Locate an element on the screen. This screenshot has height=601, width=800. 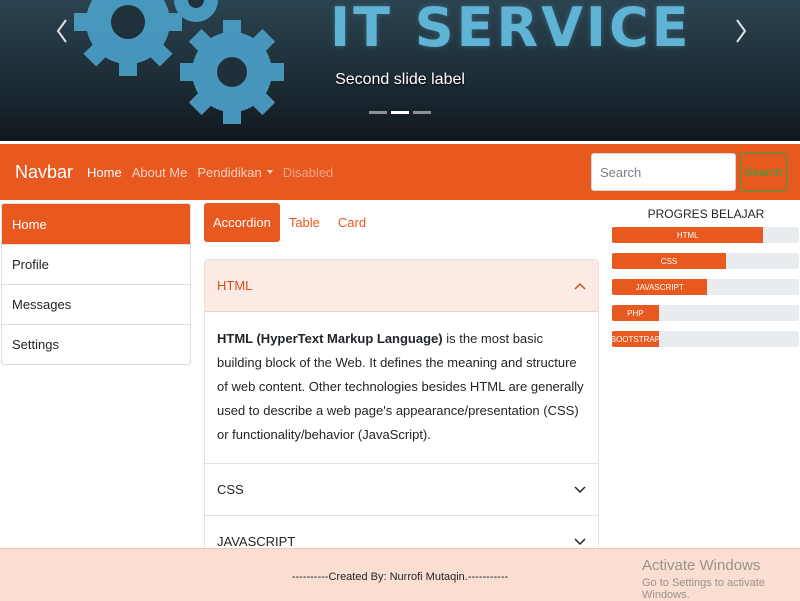
sidebar-item-home: Home is located at coordinates (96, 224).